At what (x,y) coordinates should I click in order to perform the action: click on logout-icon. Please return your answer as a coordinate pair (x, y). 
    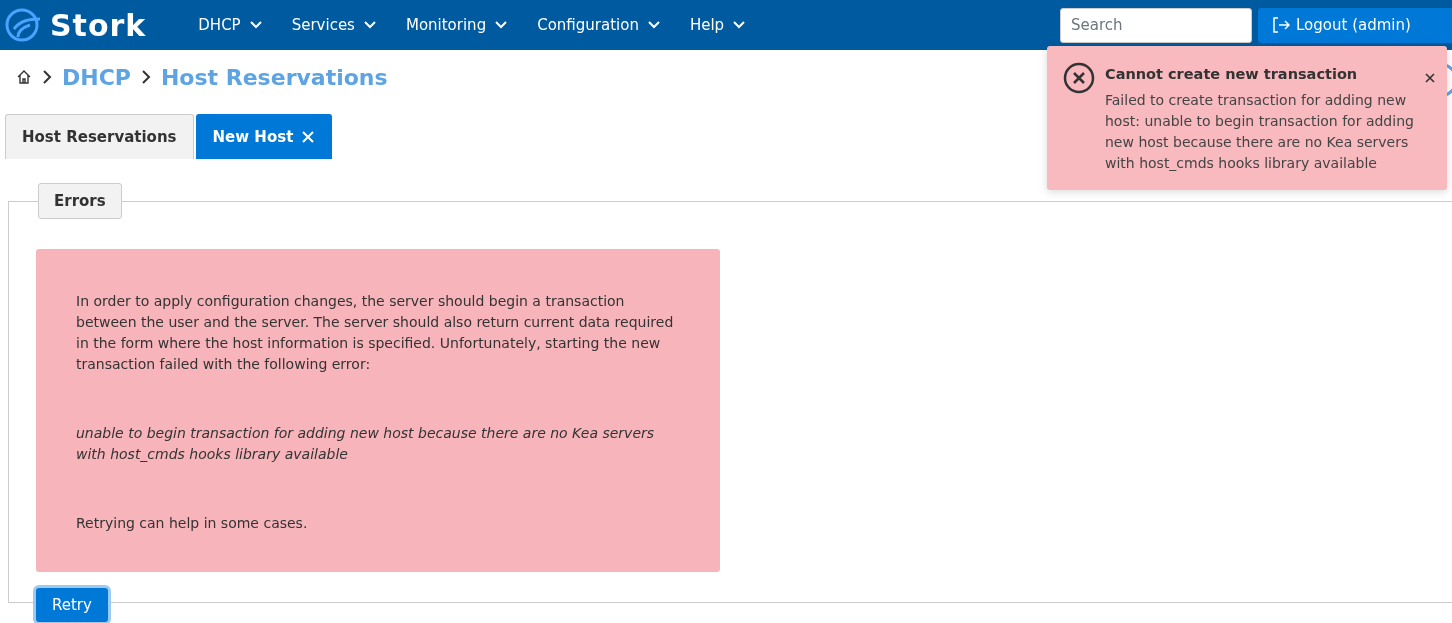
    Looking at the image, I should click on (1281, 25).